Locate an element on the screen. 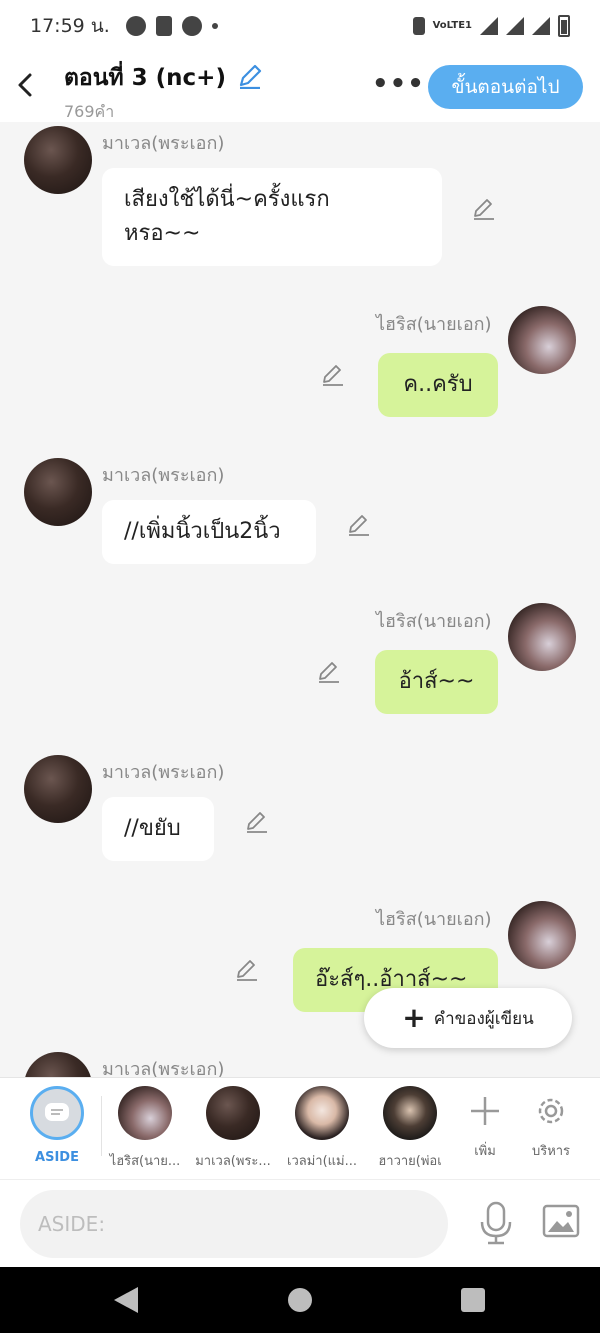 The width and height of the screenshot is (600, 1333). vibrate-icon is located at coordinates (418, 26).